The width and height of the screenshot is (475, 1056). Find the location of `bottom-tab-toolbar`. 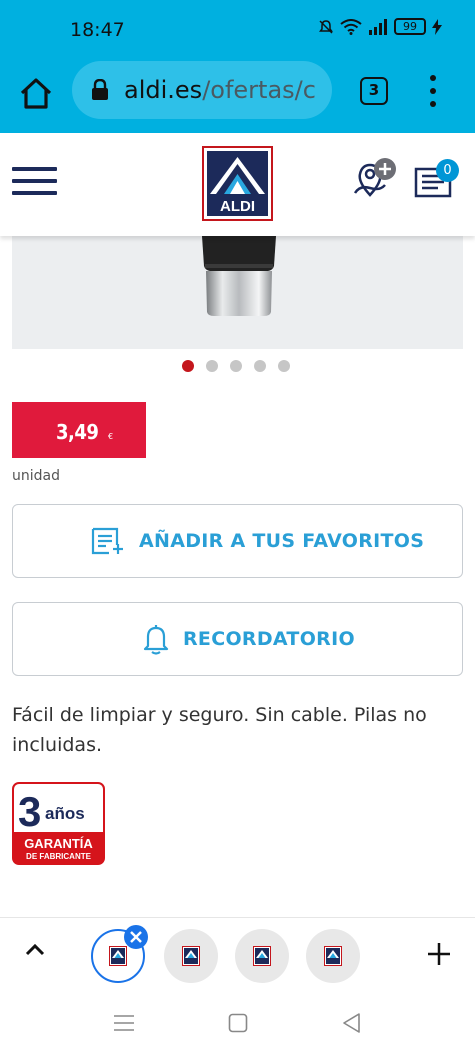

bottom-tab-toolbar is located at coordinates (237, 954).